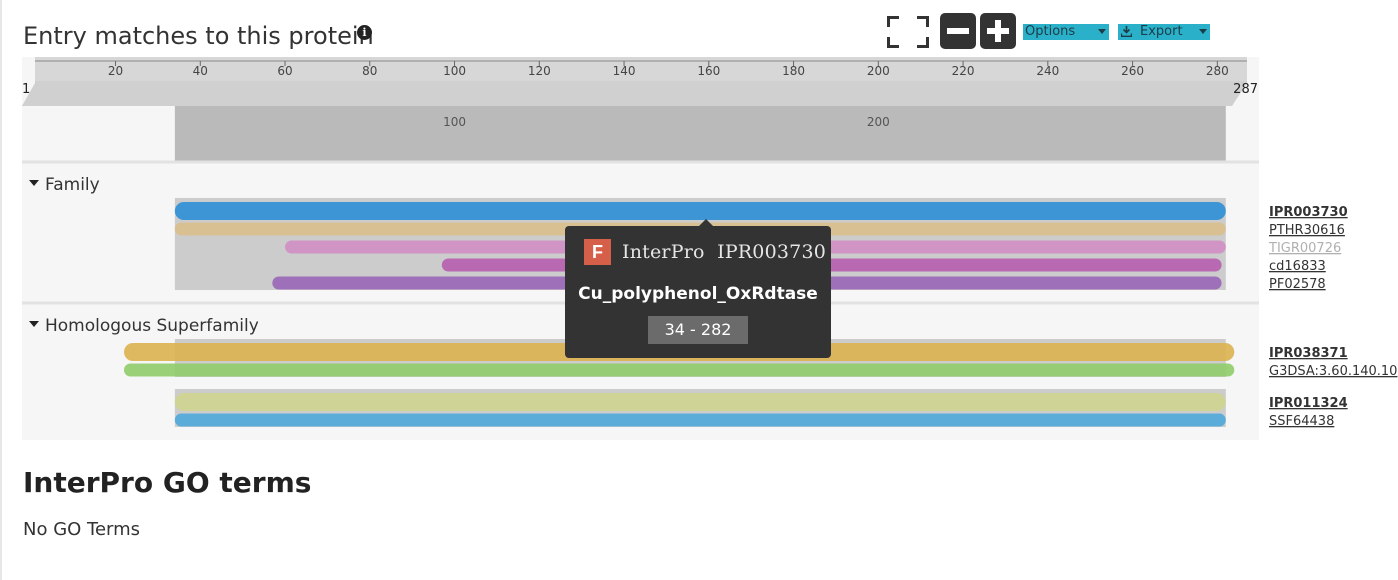 The height and width of the screenshot is (580, 1398). What do you see at coordinates (1308, 353) in the screenshot?
I see `entry-link: IPR038371` at bounding box center [1308, 353].